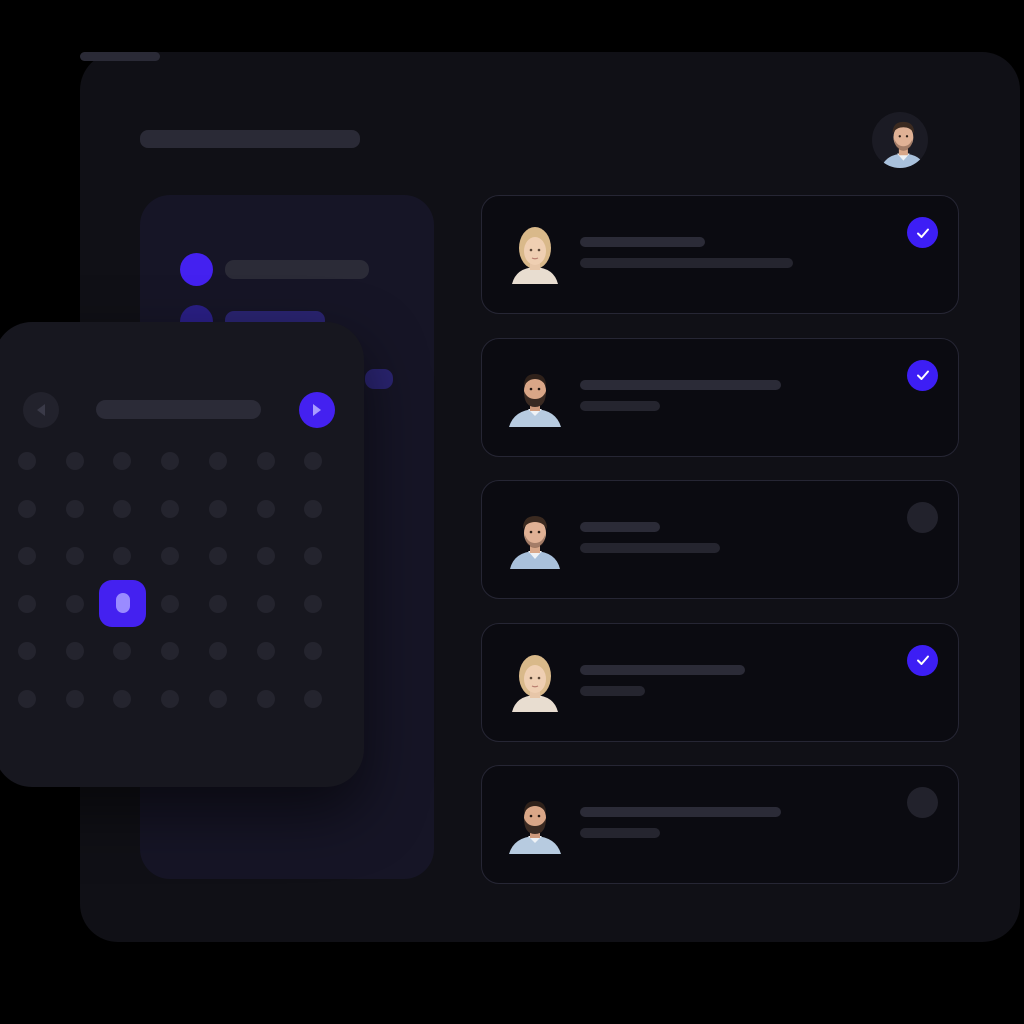 The image size is (1024, 1024). I want to click on sidebar-item-1-icon, so click(196, 269).